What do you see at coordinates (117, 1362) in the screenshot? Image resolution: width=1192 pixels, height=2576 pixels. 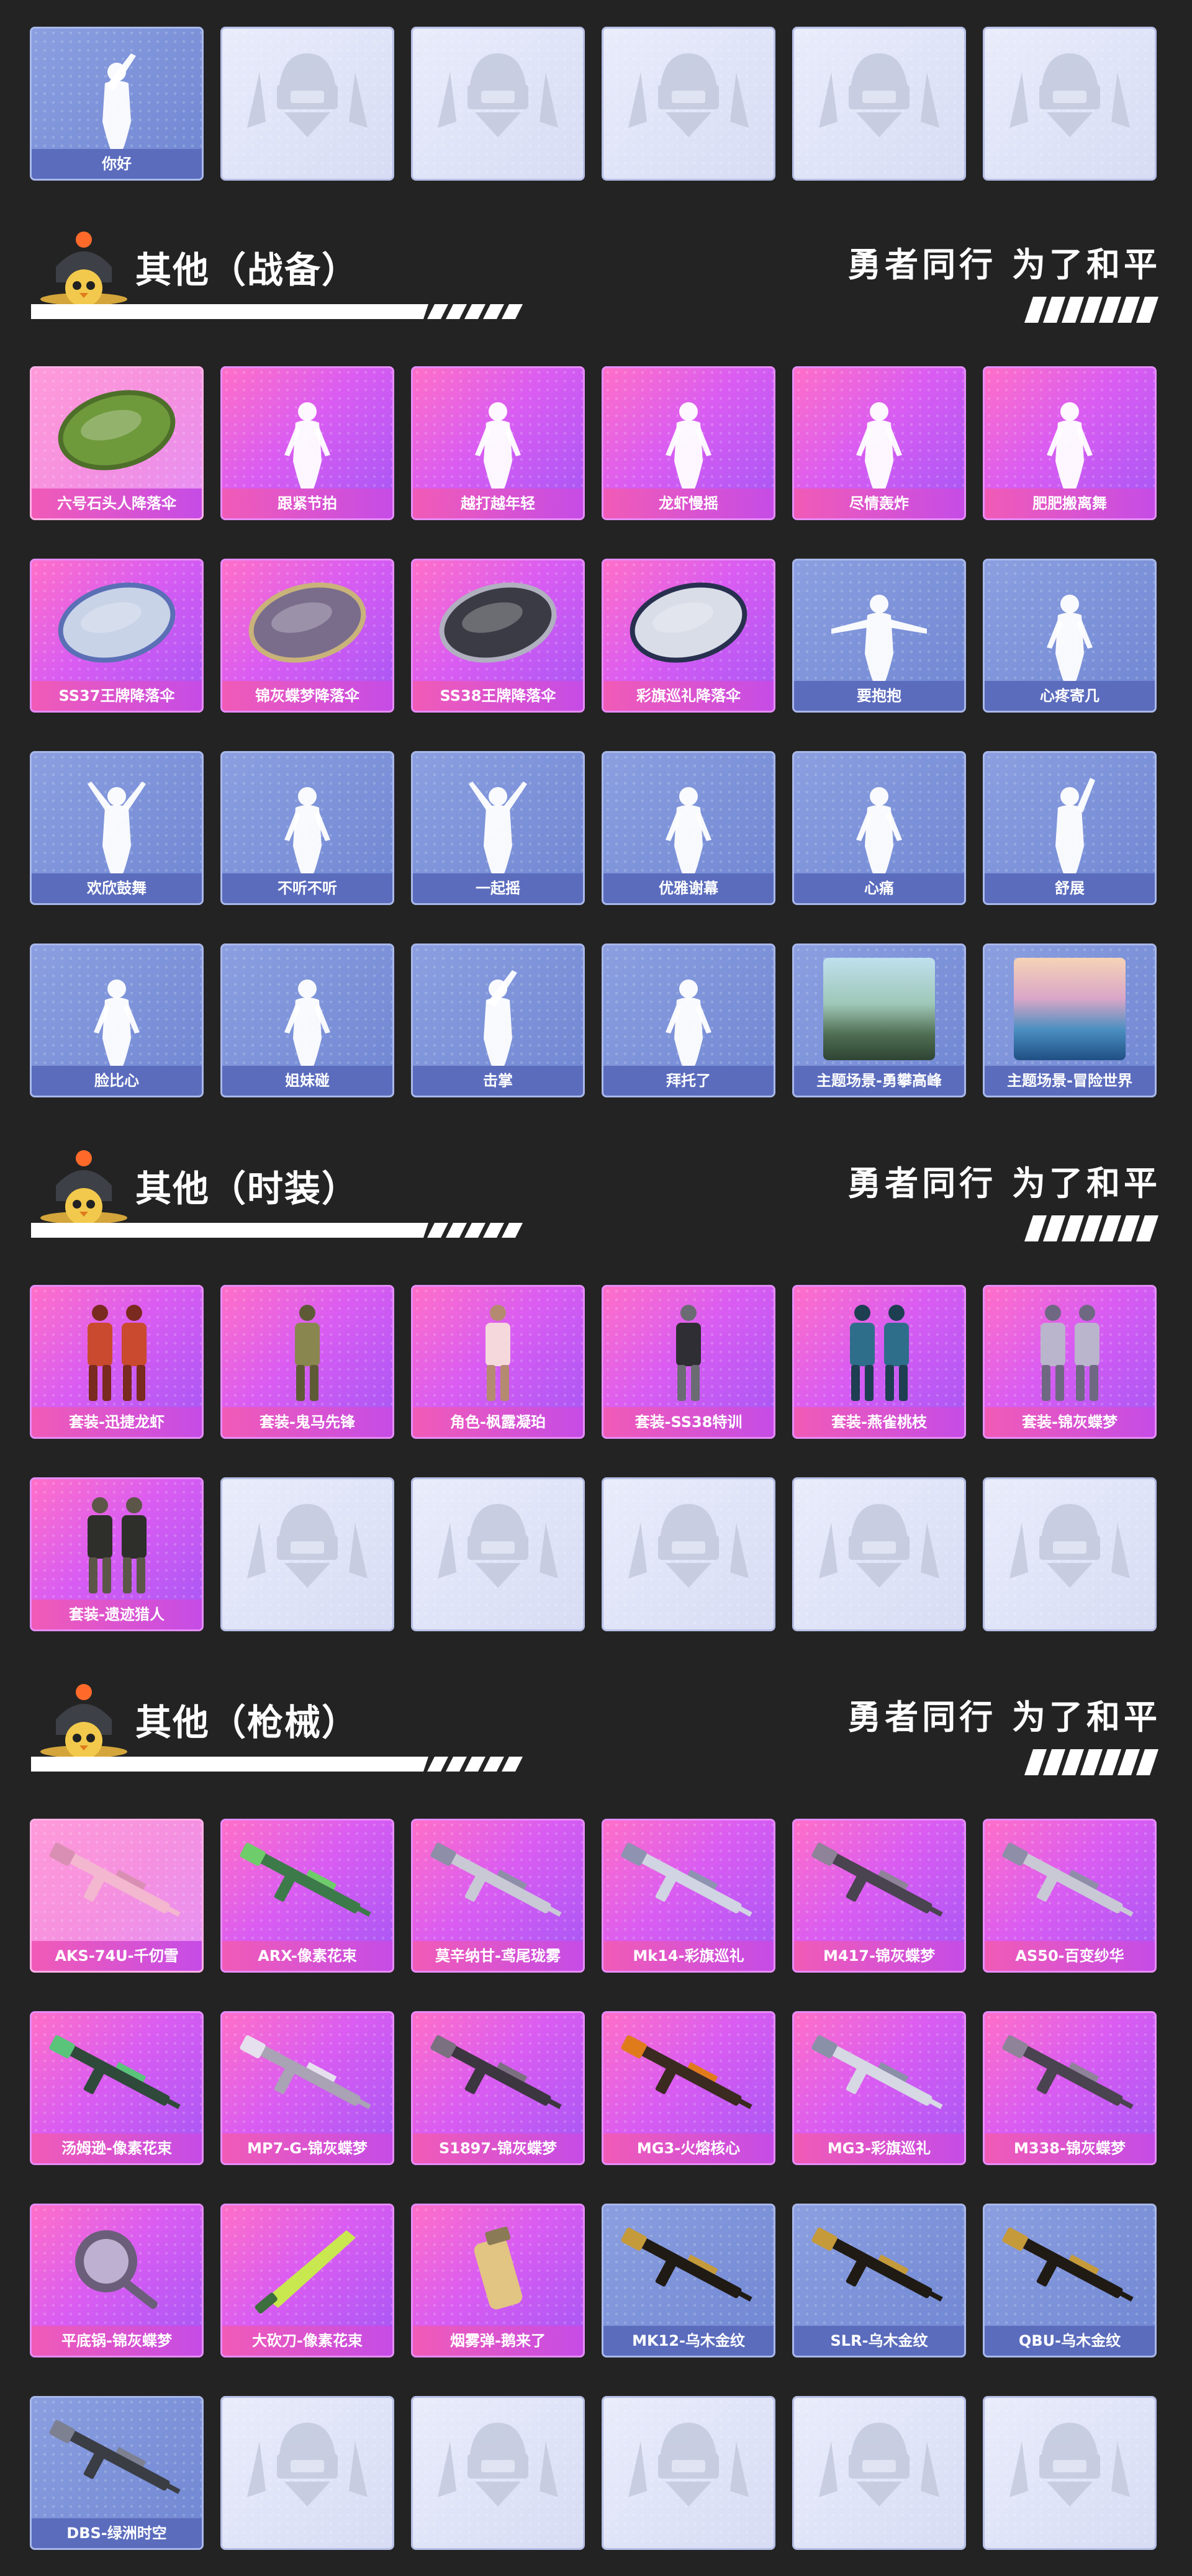 I see `reward-card: 套装-迅捷龙虾` at bounding box center [117, 1362].